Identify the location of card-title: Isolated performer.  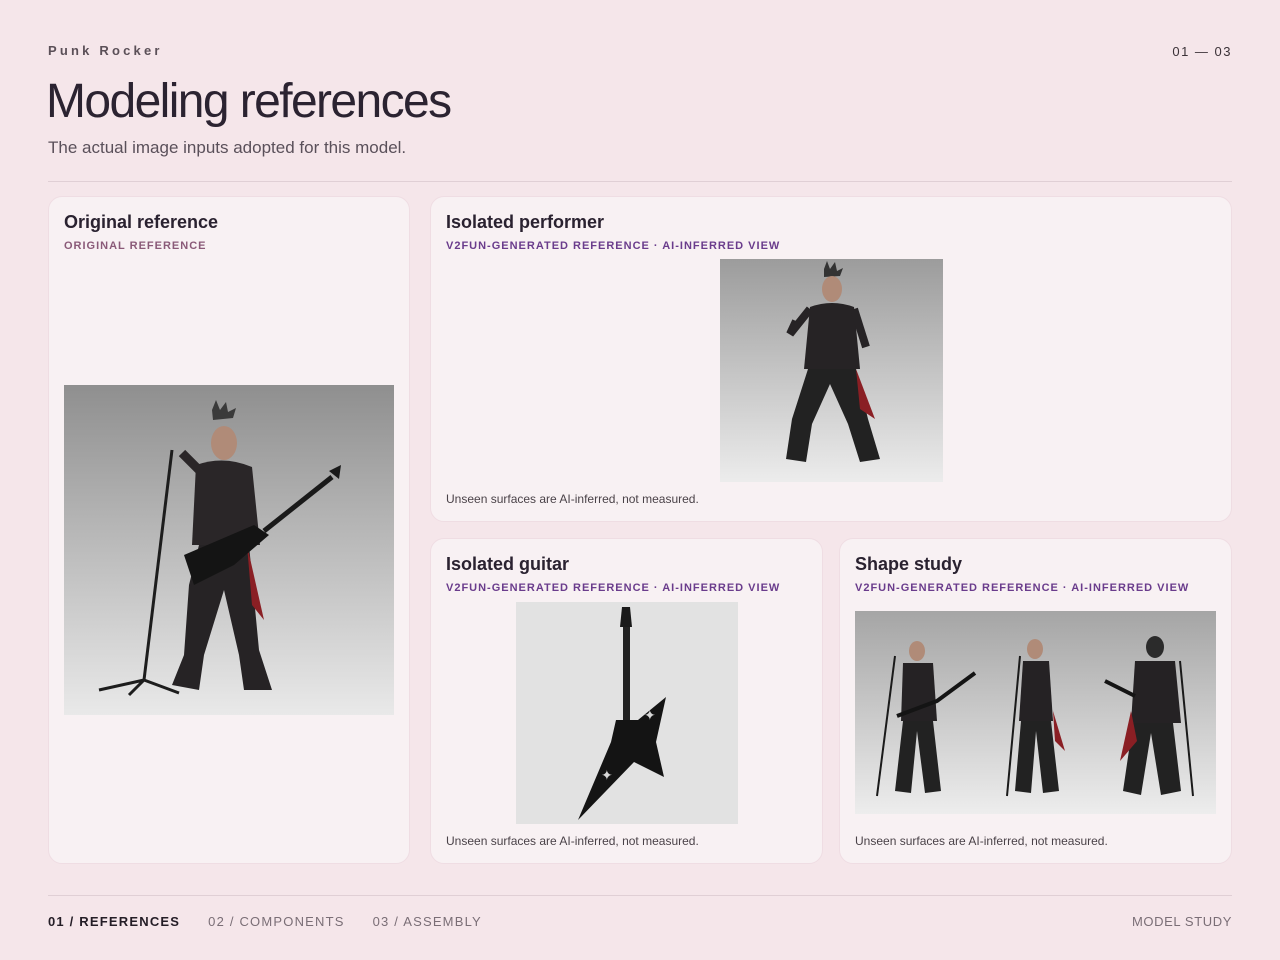
(525, 222).